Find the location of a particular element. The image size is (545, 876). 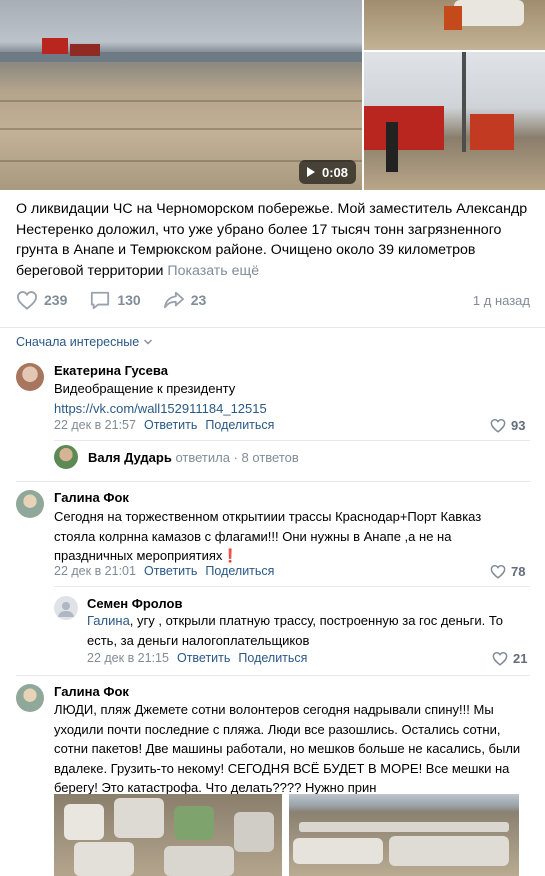

reply-addressee: Галина is located at coordinates (108, 620).